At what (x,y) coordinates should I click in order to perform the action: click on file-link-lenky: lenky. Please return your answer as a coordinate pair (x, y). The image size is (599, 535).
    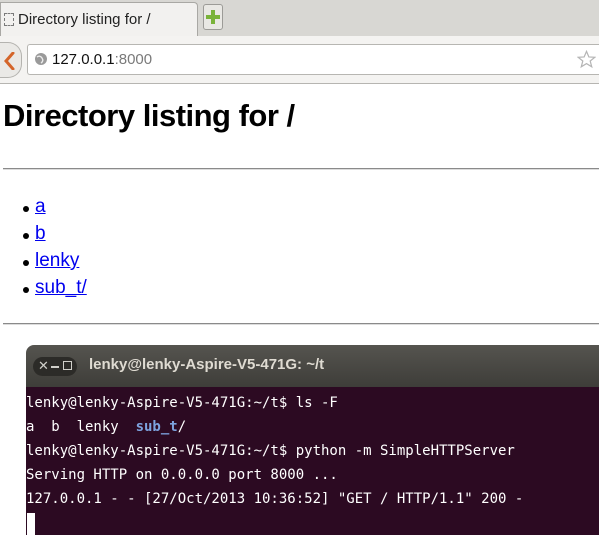
    Looking at the image, I should click on (57, 261).